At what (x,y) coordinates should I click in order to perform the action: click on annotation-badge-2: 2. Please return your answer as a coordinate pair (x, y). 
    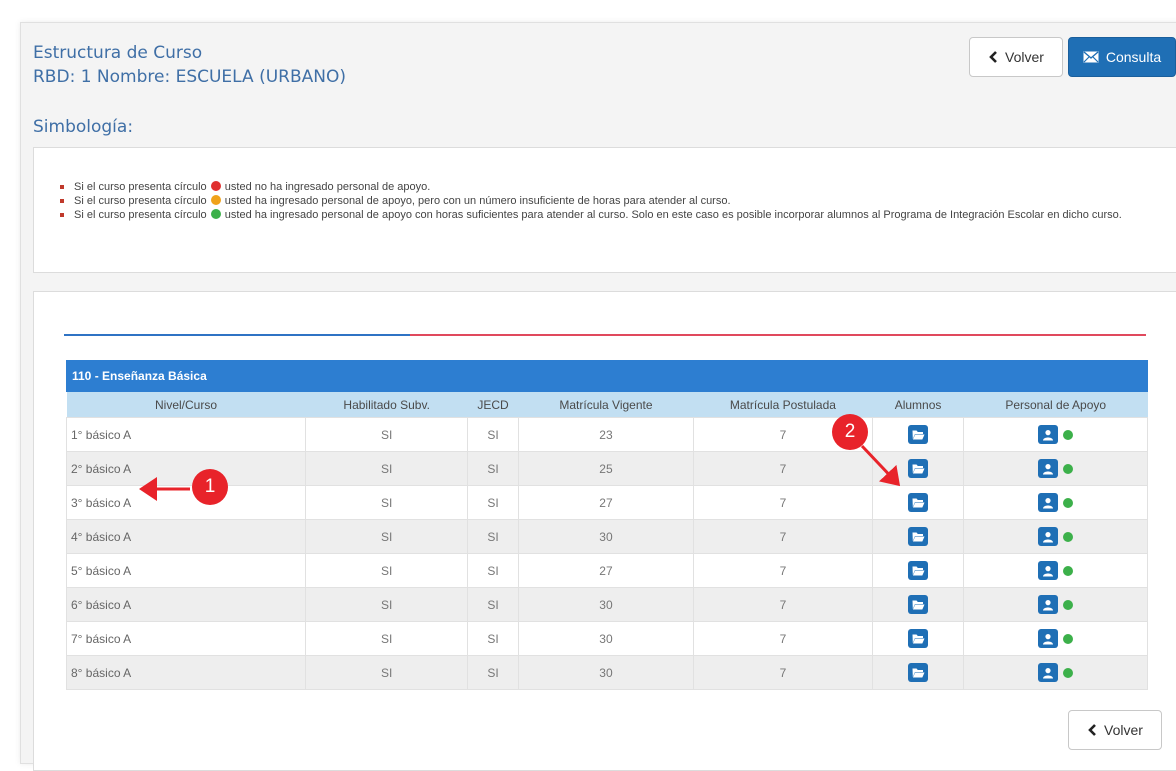
    Looking at the image, I should click on (850, 432).